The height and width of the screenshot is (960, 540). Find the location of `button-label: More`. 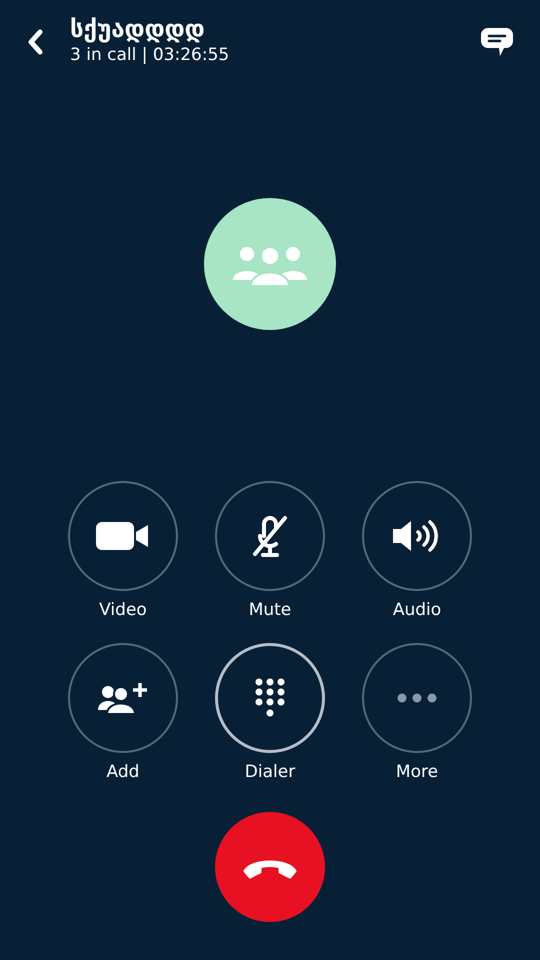

button-label: More is located at coordinates (417, 772).